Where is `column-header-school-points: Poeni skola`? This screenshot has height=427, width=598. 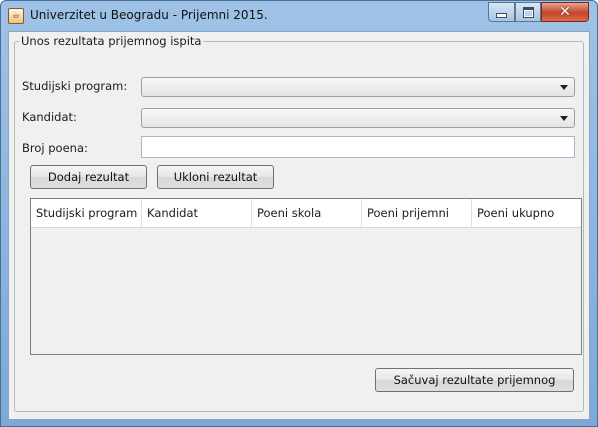
column-header-school-points: Poeni skola is located at coordinates (307, 213).